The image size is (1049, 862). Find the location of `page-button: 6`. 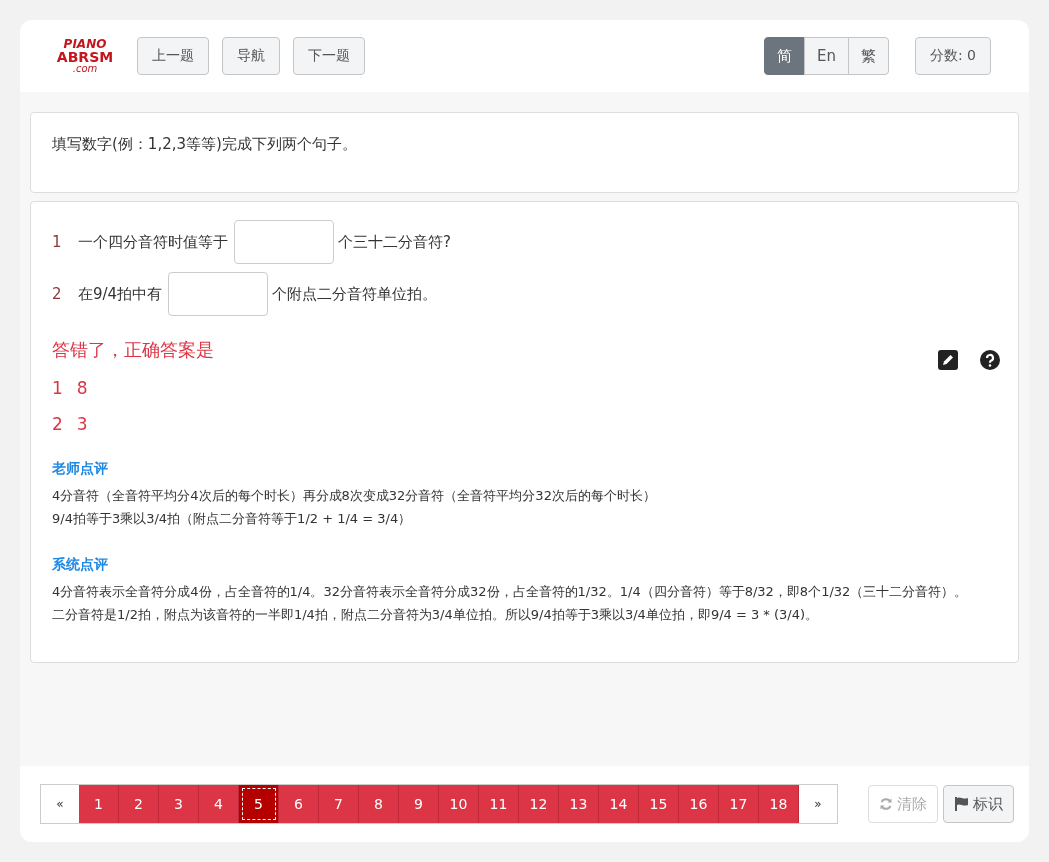

page-button: 6 is located at coordinates (299, 804).